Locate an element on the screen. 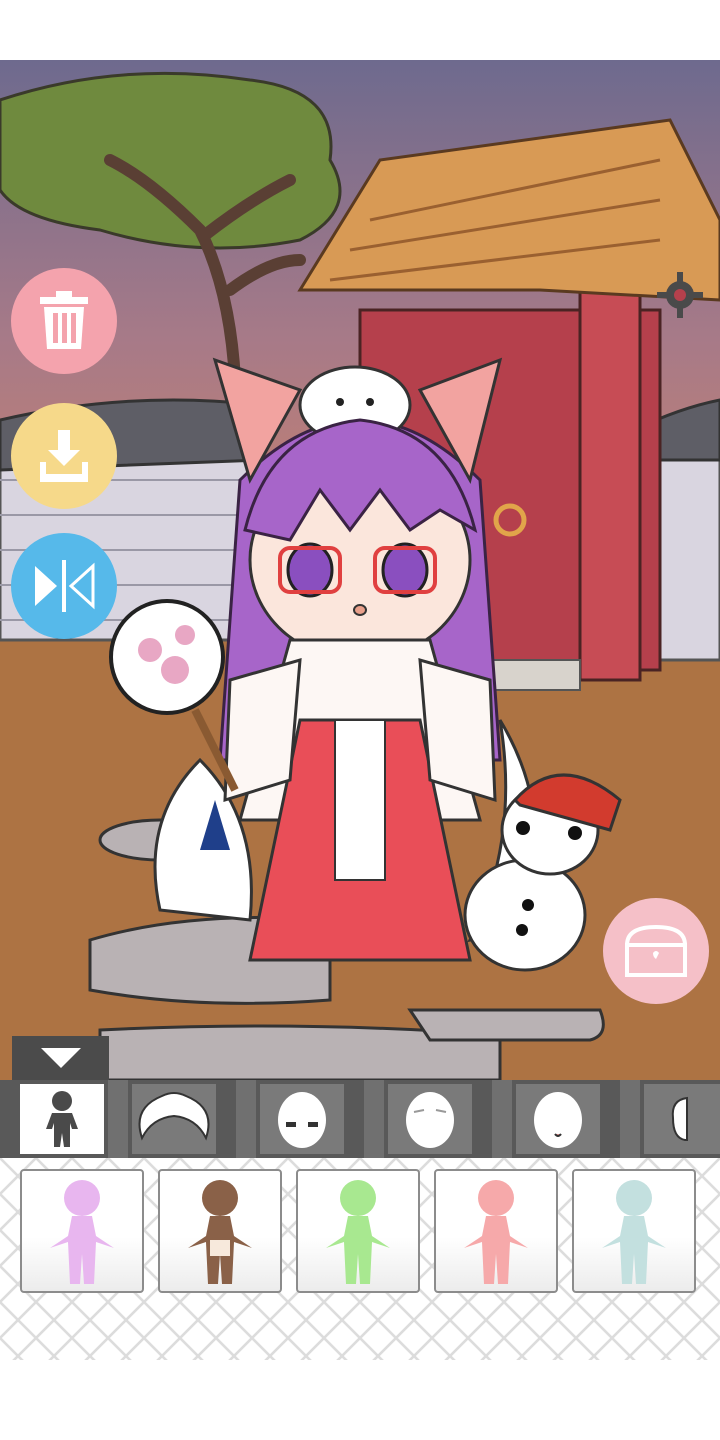 The image size is (720, 1440). face-eyes-icon is located at coordinates (302, 1120).